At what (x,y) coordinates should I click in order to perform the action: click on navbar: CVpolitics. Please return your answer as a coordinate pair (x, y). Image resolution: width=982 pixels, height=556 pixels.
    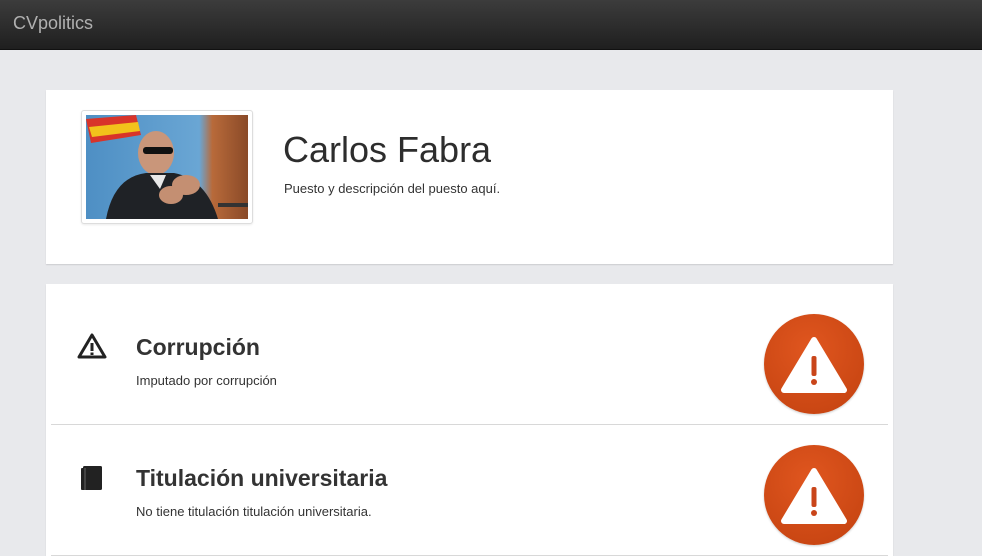
    Looking at the image, I should click on (491, 25).